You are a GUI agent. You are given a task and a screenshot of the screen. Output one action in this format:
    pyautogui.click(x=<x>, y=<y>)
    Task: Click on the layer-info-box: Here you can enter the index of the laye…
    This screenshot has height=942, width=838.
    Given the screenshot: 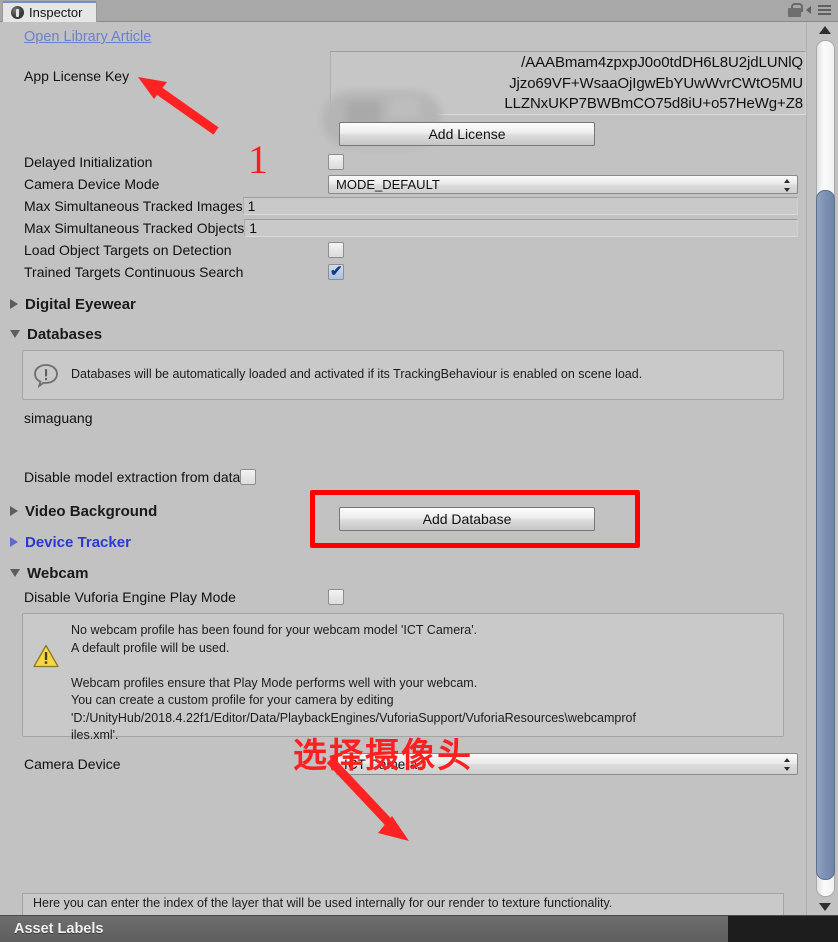 What is the action you would take?
    pyautogui.click(x=403, y=904)
    